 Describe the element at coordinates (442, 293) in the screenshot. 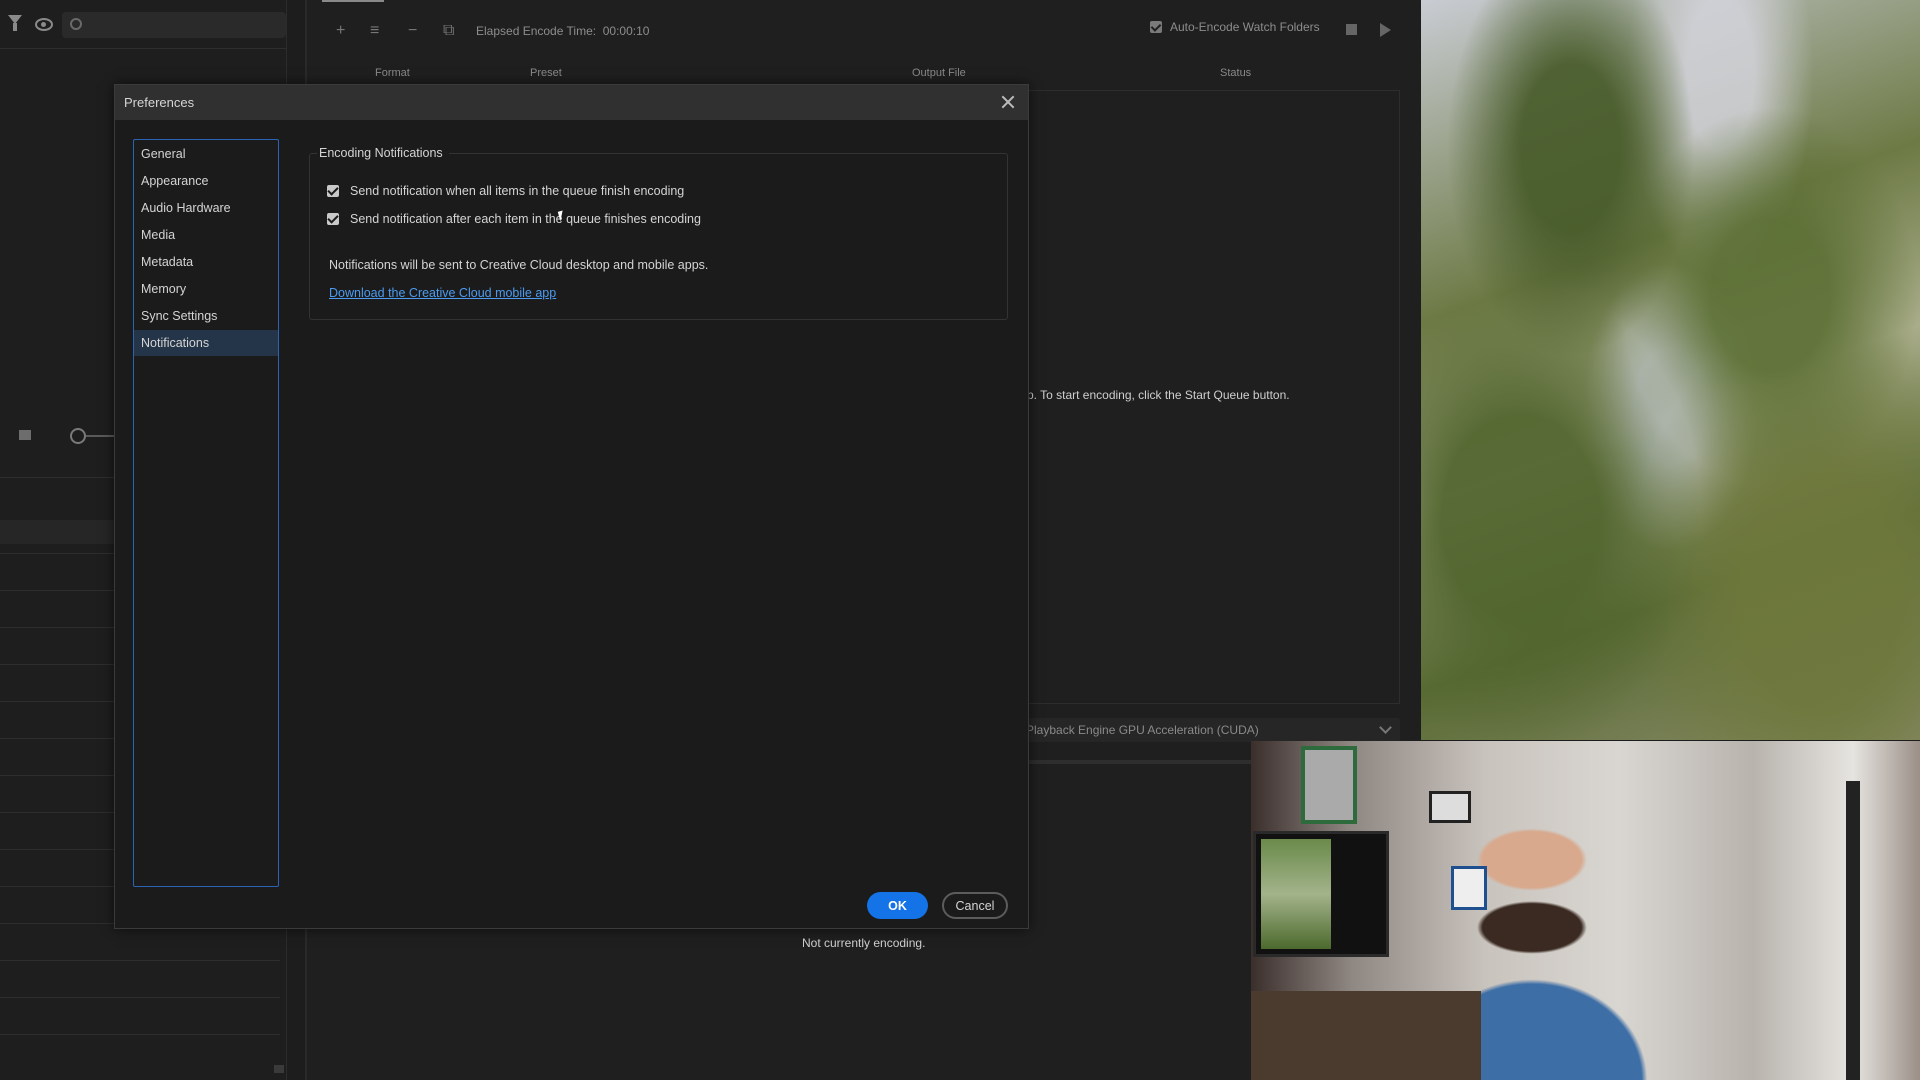

I see `download-mobile-app-link: Download the Creative Cloud mobile app` at that location.